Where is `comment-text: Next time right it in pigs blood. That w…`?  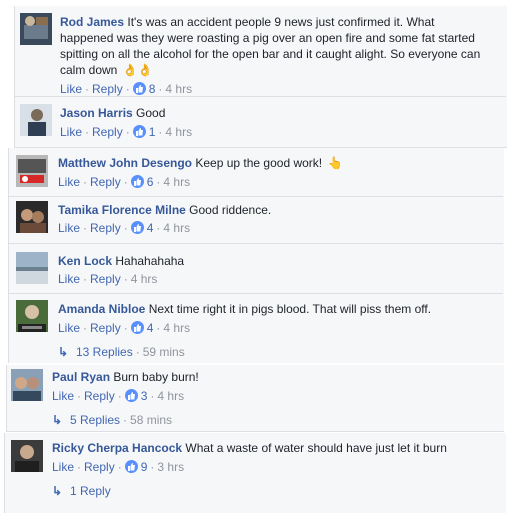
comment-text: Next time right it in pigs blood. That w… is located at coordinates (290, 309).